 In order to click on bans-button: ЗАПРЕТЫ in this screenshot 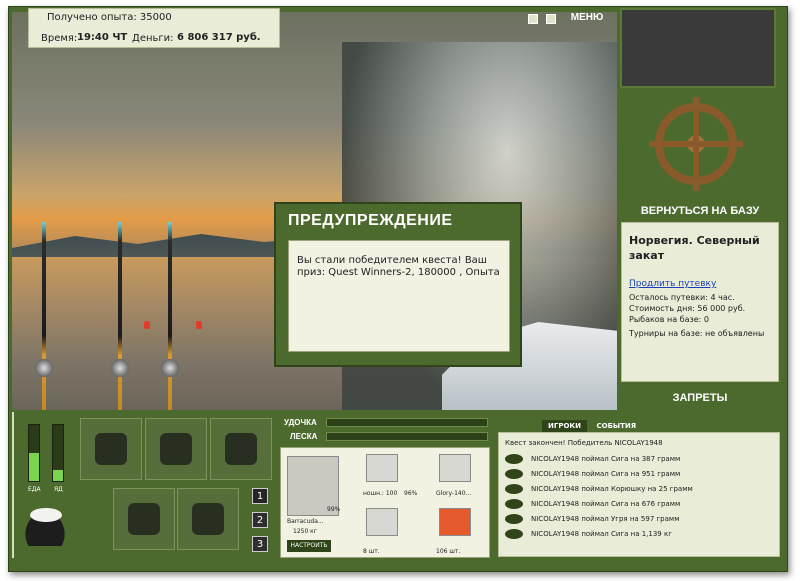, I will do `click(700, 398)`.